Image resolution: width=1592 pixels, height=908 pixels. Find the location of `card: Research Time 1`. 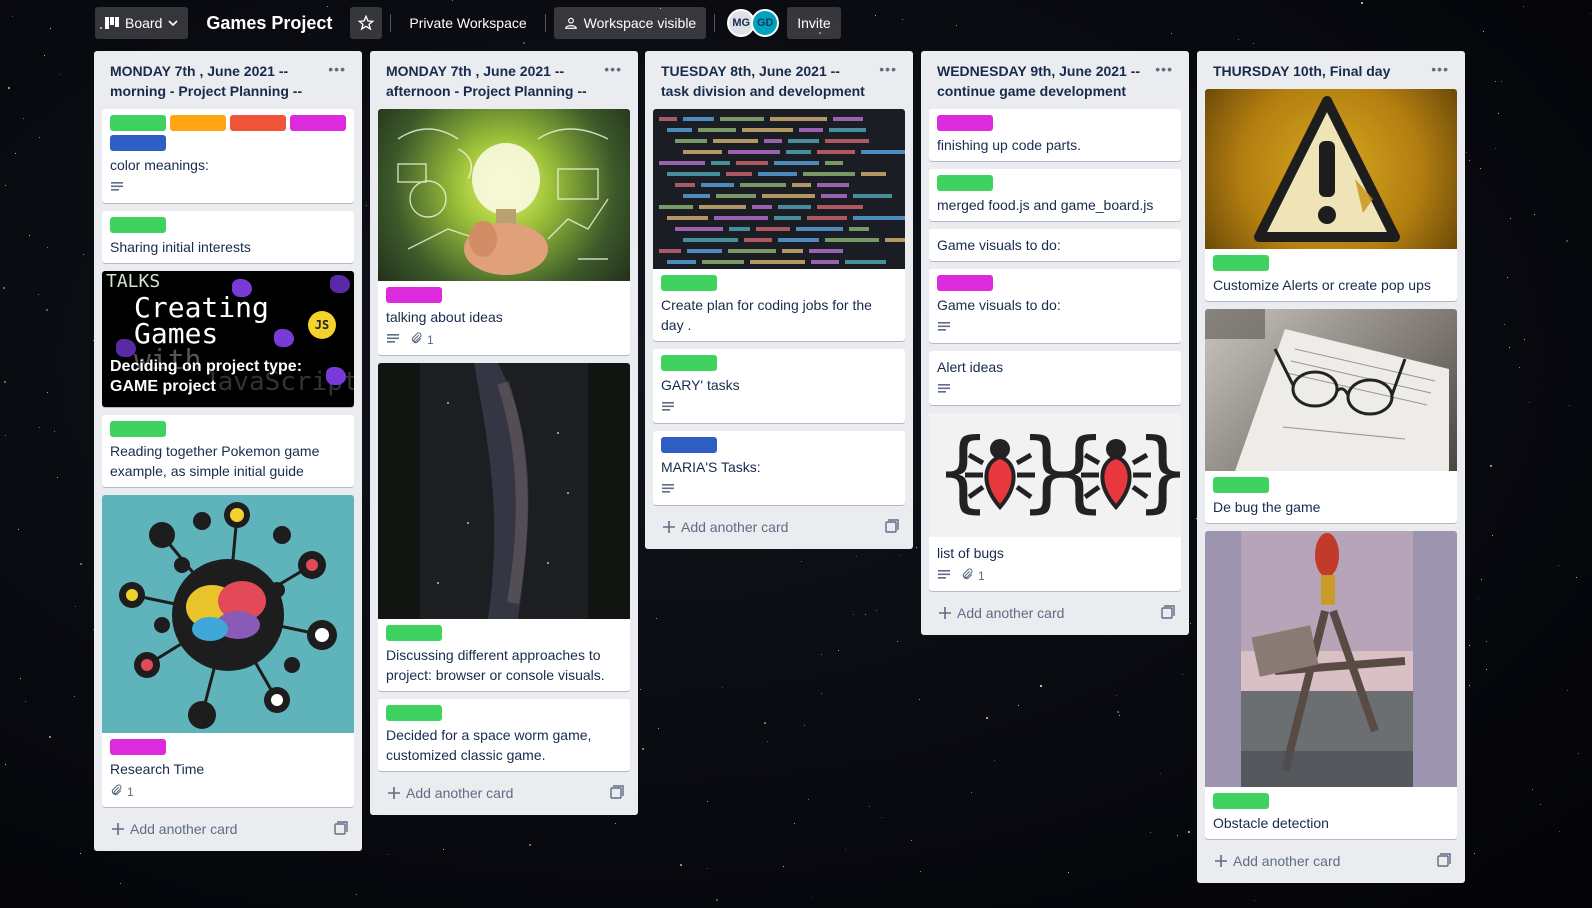

card: Research Time 1 is located at coordinates (228, 651).